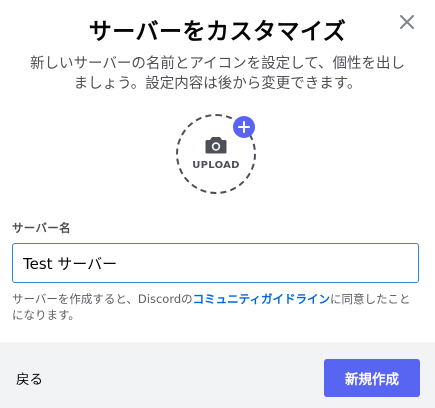 Image resolution: width=435 pixels, height=408 pixels. What do you see at coordinates (217, 32) in the screenshot?
I see `modal-title: サーバーをカスタマイズ` at bounding box center [217, 32].